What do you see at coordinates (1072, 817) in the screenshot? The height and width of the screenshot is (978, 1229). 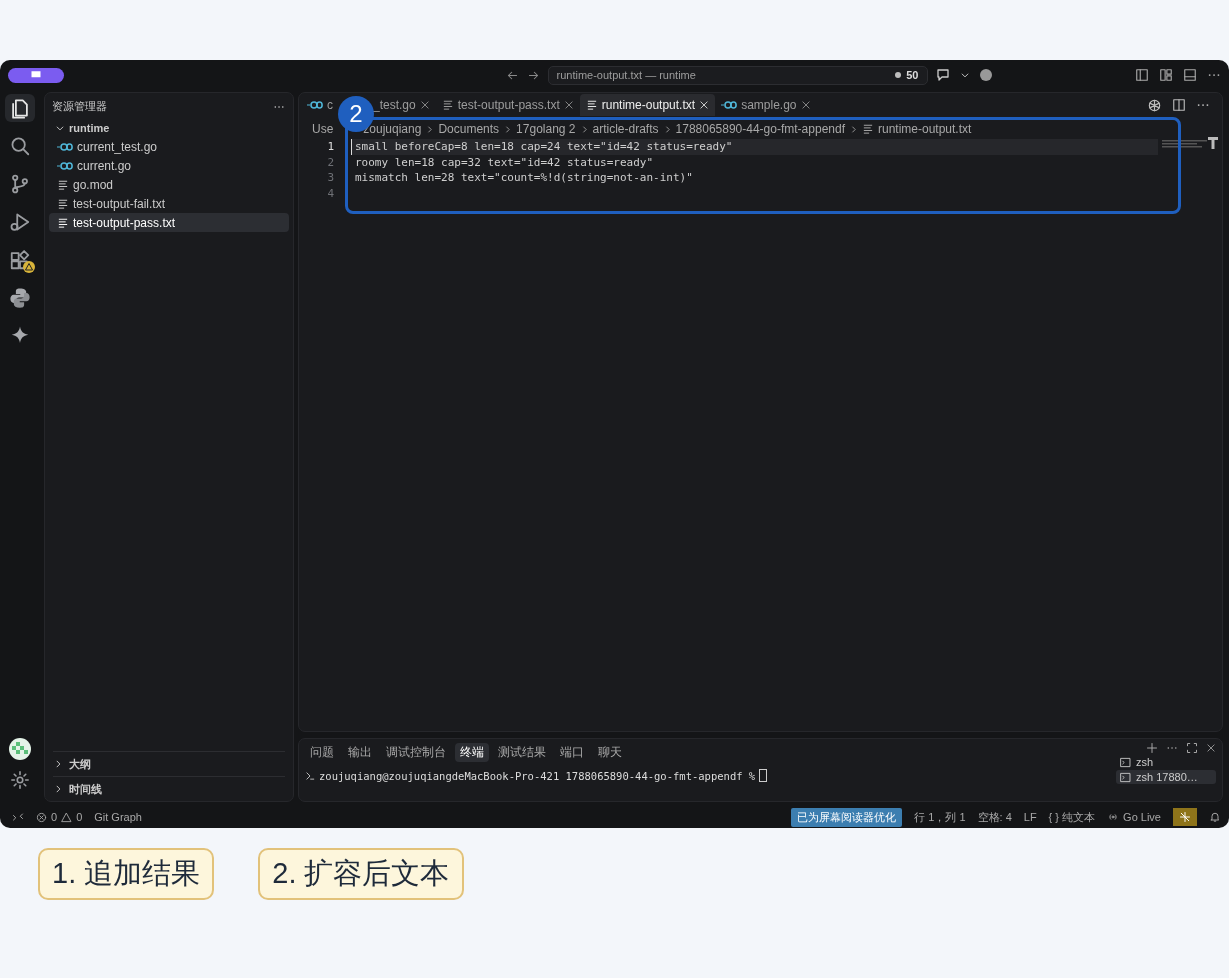 I see `status-item: { } 纯文本` at bounding box center [1072, 817].